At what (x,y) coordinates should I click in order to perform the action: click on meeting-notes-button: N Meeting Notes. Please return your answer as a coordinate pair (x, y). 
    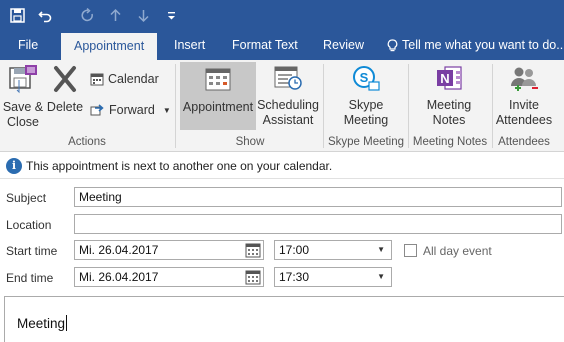
    Looking at the image, I should click on (449, 99).